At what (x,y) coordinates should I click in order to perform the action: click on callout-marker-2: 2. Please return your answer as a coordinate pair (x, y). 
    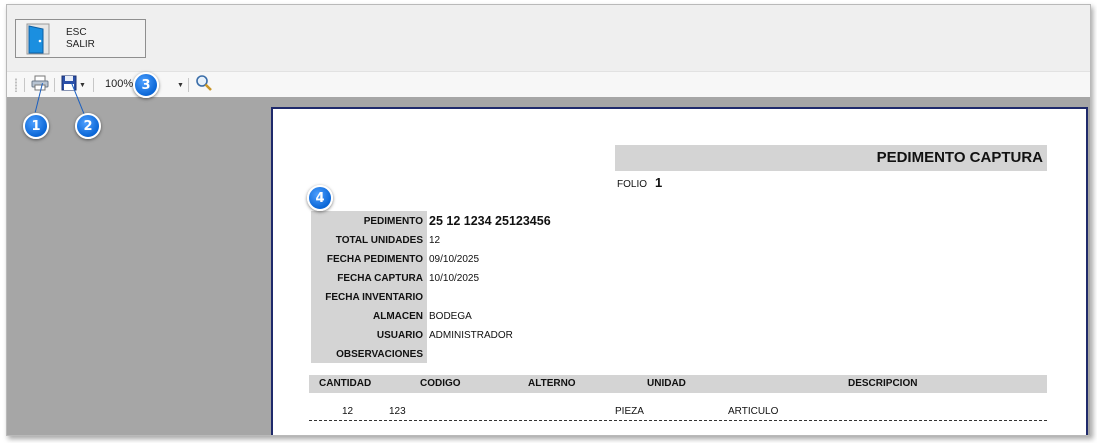
    Looking at the image, I should click on (88, 126).